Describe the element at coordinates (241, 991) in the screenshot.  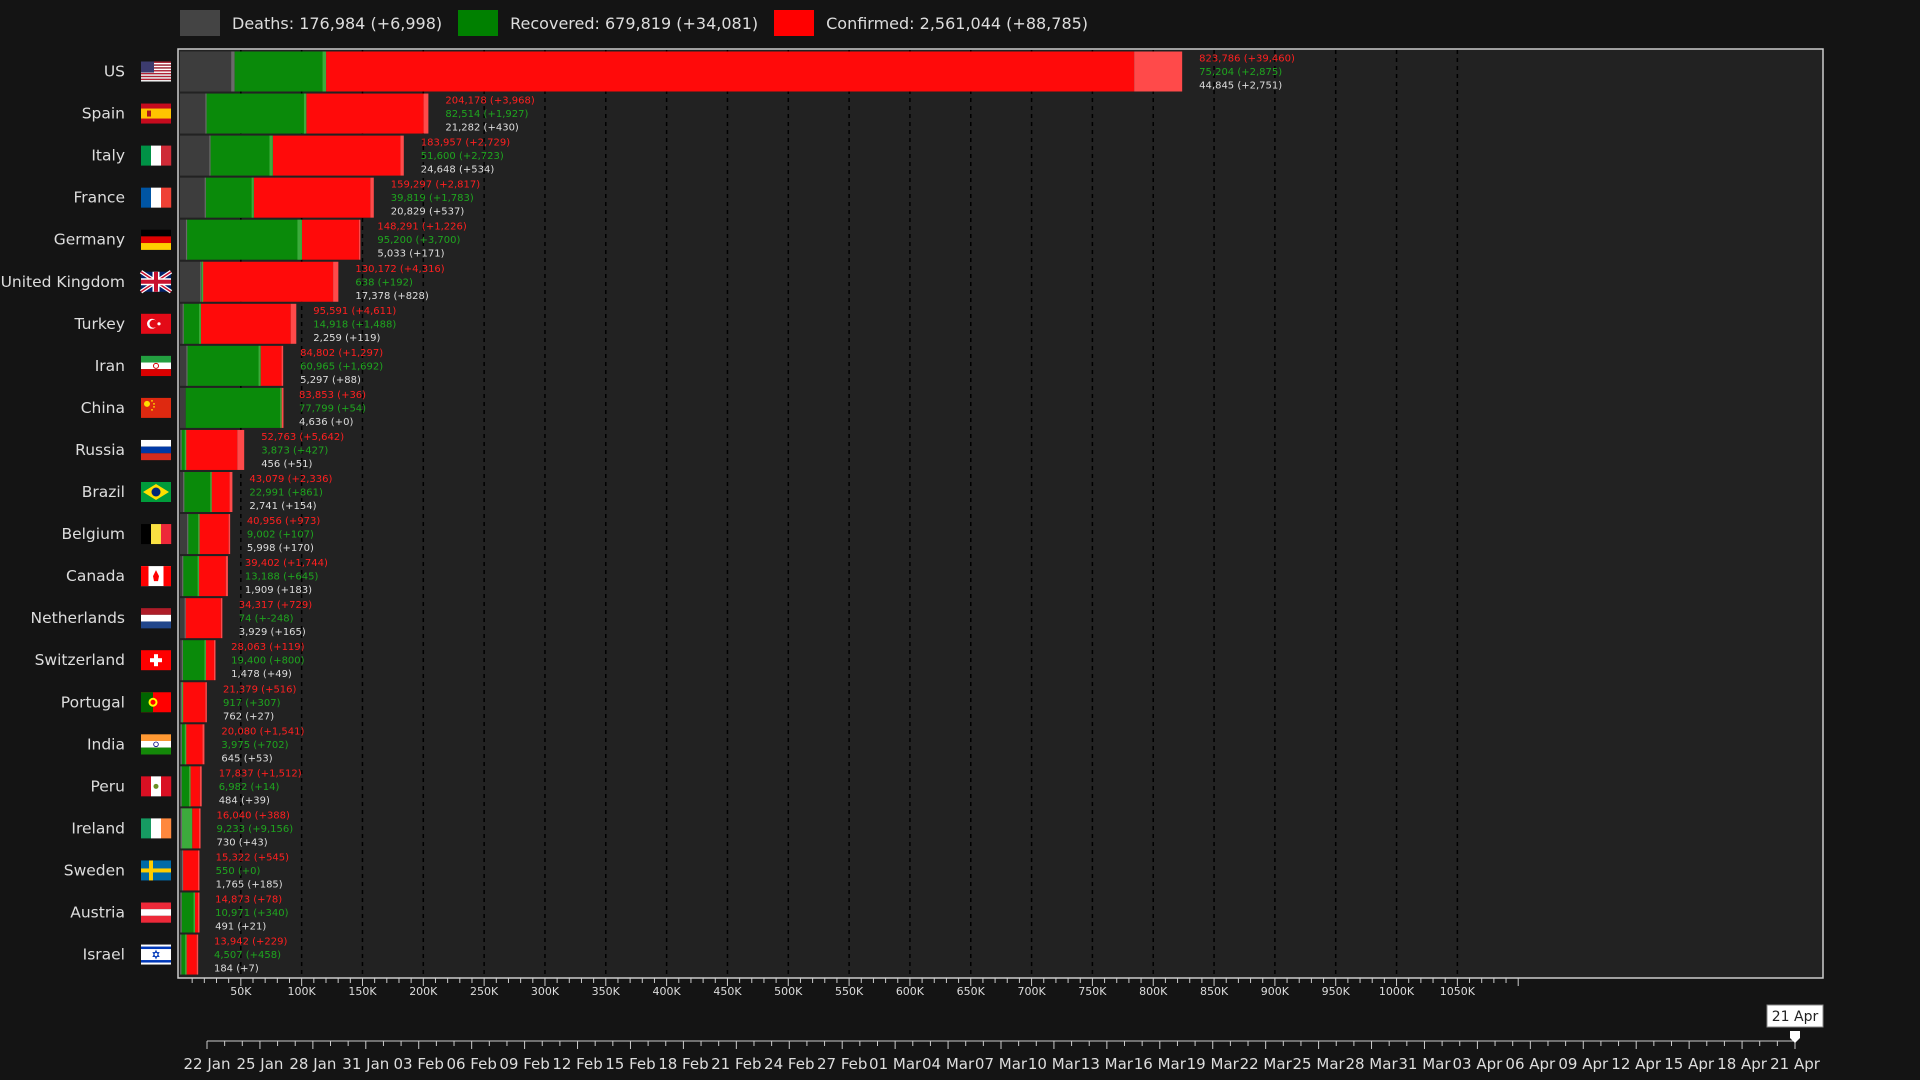
I see `x-tick-label: 50K` at that location.